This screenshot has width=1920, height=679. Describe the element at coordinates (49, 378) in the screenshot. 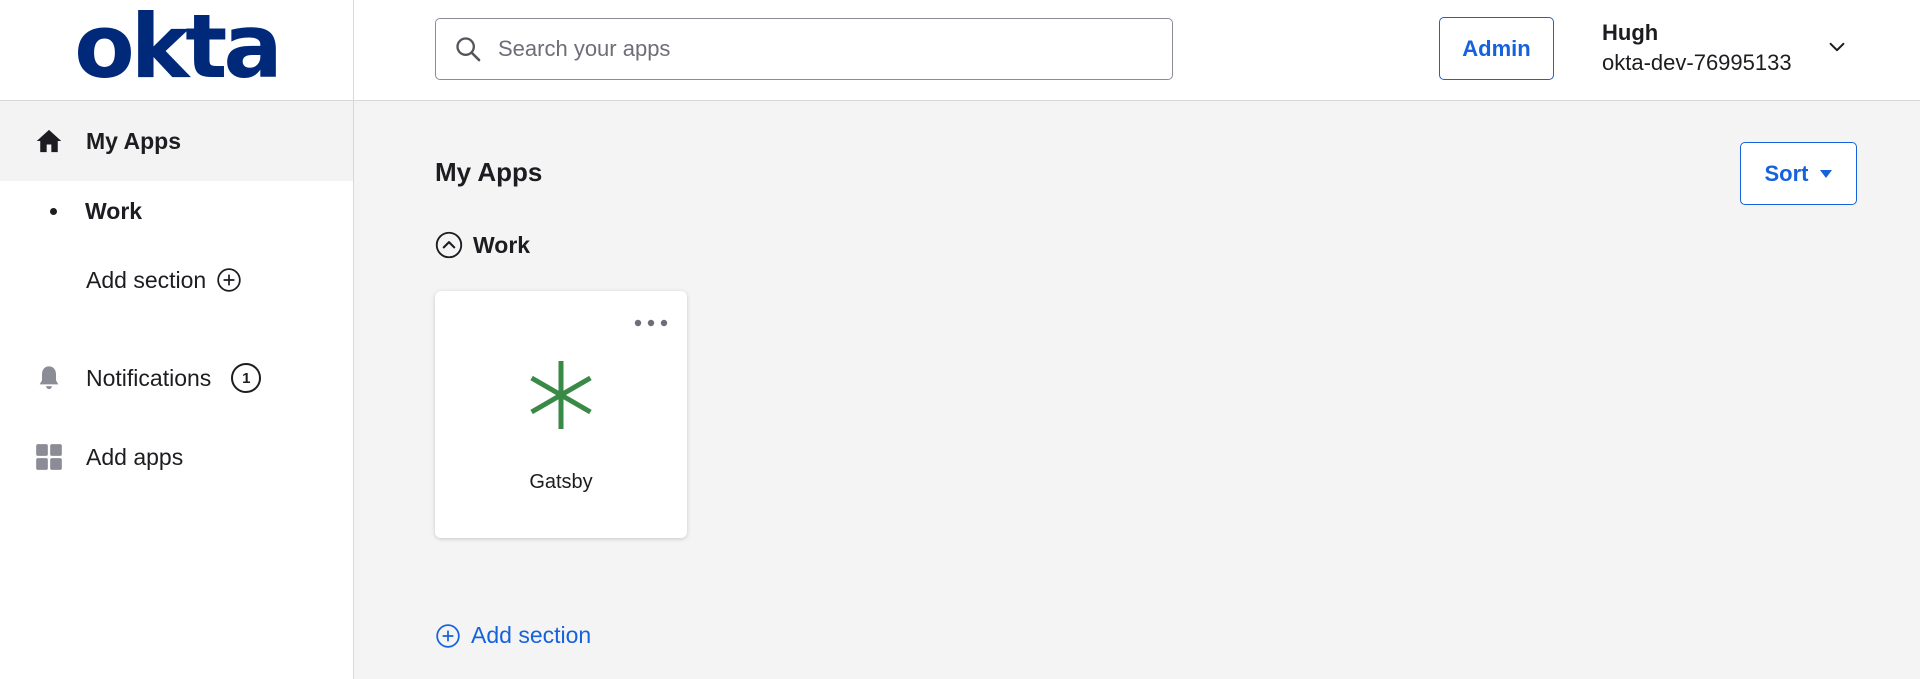

I see `bell-icon` at that location.